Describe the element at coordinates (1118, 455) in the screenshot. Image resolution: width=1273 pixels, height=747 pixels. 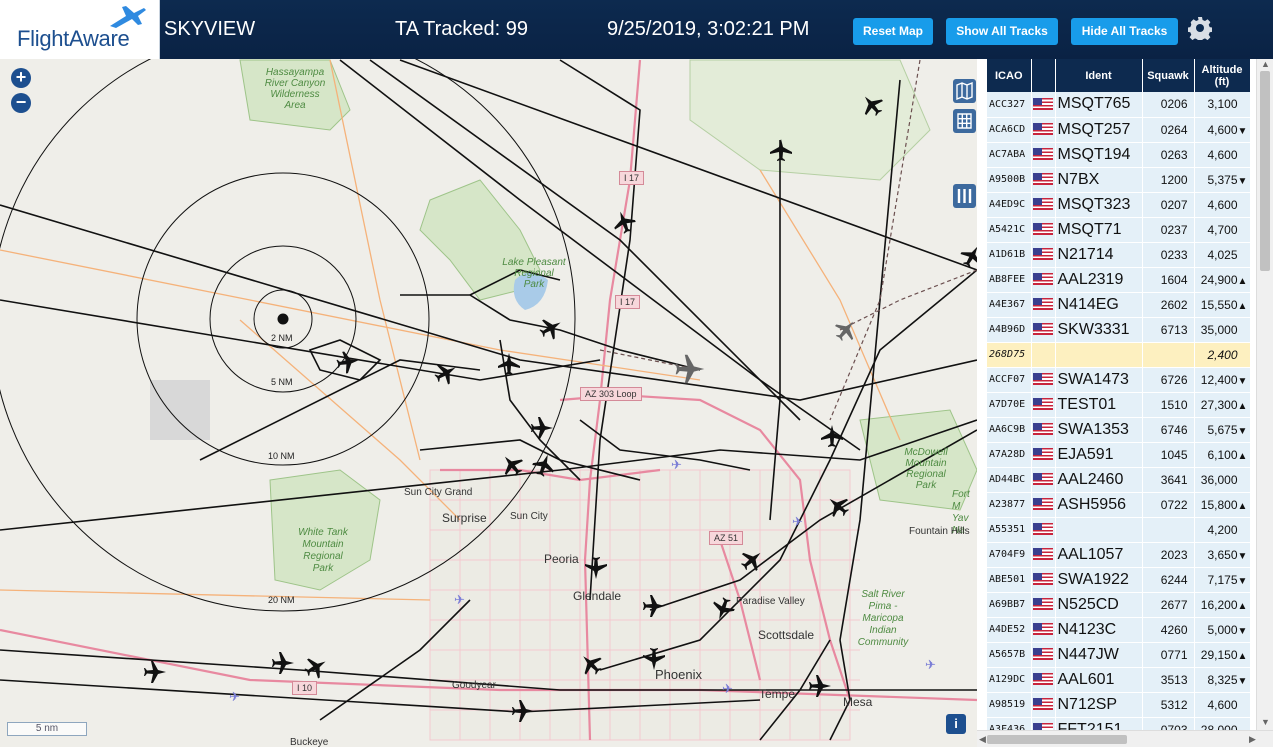
I see `table-row: A7A28D EJA591 1045 6,100▲` at that location.